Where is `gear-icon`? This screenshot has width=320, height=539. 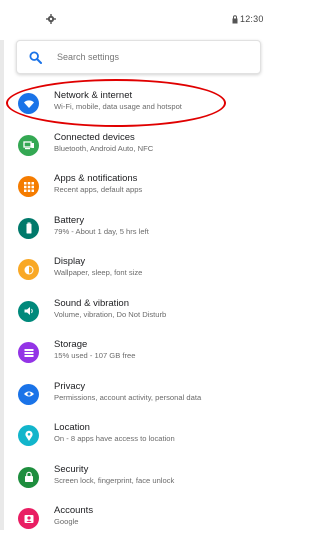 gear-icon is located at coordinates (51, 19).